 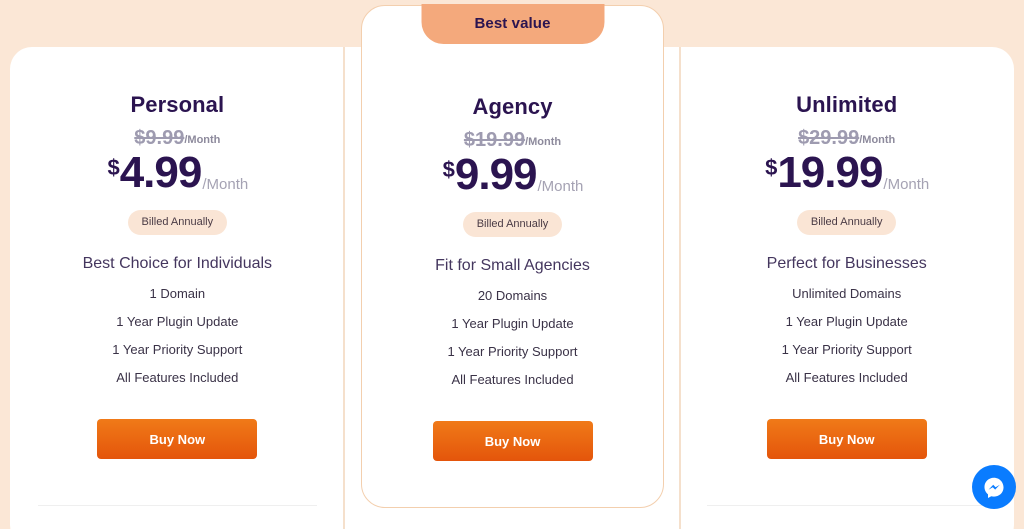 What do you see at coordinates (512, 24) in the screenshot?
I see `best-value-badge: Best value` at bounding box center [512, 24].